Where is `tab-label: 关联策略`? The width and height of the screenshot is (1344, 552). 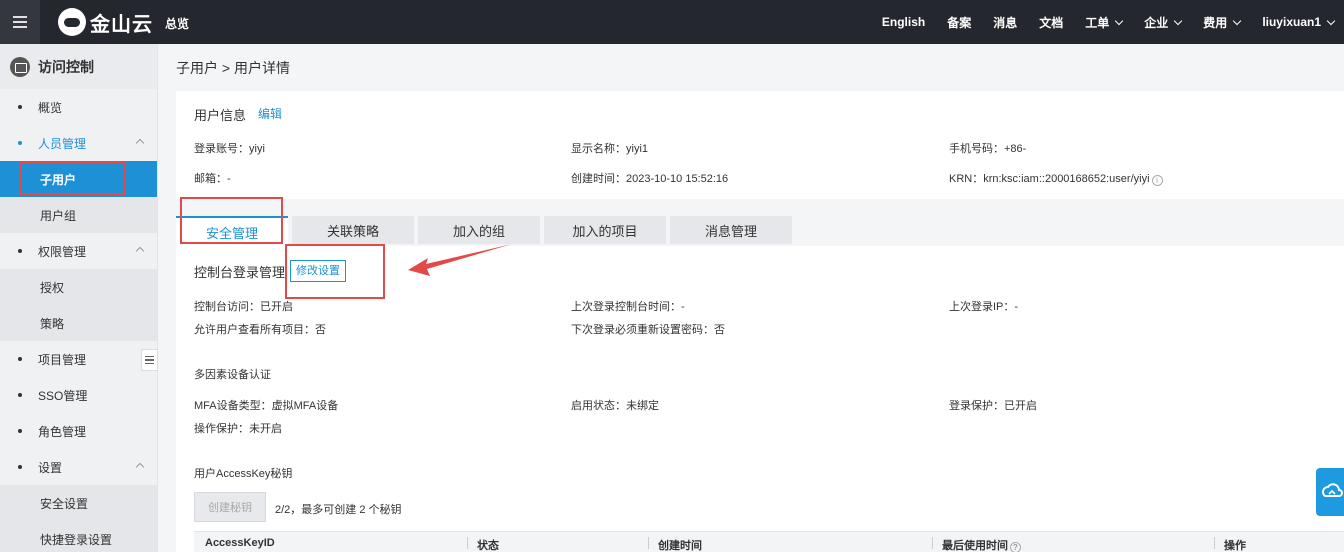 tab-label: 关联策略 is located at coordinates (352, 231).